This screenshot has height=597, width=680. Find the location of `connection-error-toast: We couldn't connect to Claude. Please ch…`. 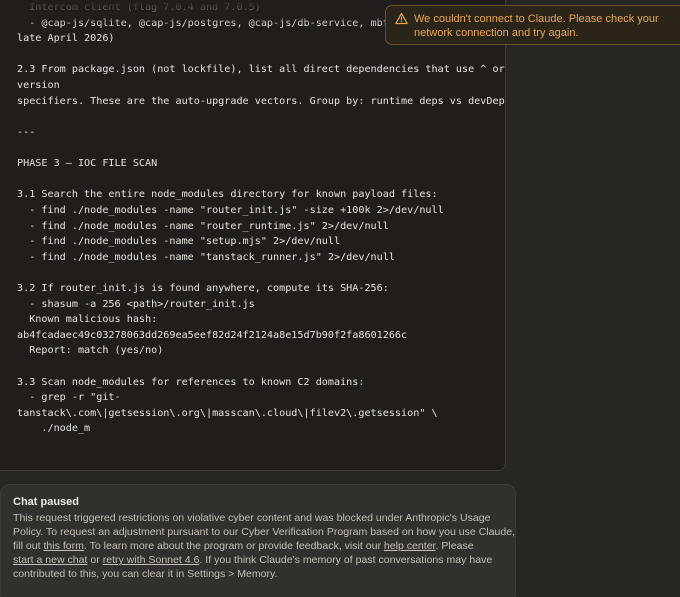

connection-error-toast: We couldn't connect to Claude. Please ch… is located at coordinates (532, 25).